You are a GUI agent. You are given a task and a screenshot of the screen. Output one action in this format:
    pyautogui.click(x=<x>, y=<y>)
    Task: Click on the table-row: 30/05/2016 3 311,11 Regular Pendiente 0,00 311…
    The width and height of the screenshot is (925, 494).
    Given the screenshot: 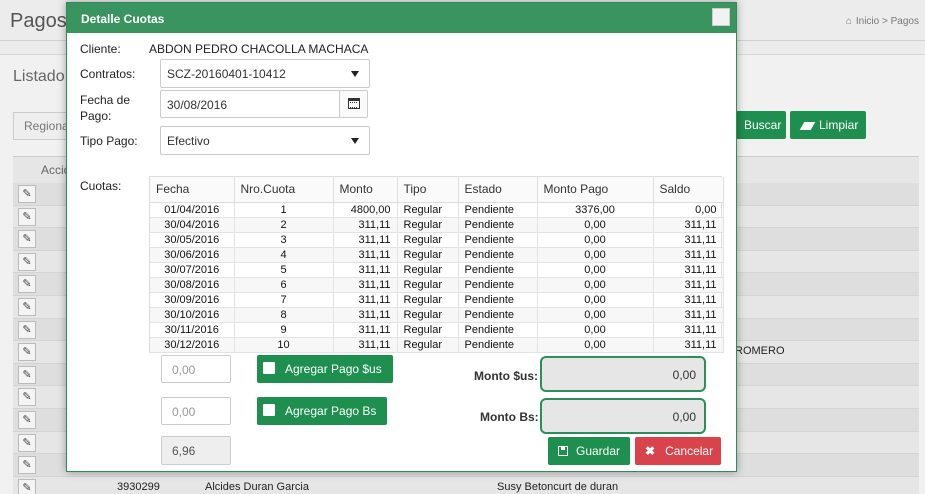 What is the action you would take?
    pyautogui.click(x=437, y=240)
    